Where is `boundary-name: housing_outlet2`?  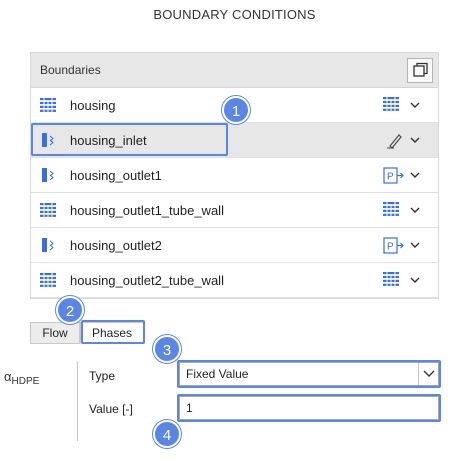 boundary-name: housing_outlet2 is located at coordinates (116, 245).